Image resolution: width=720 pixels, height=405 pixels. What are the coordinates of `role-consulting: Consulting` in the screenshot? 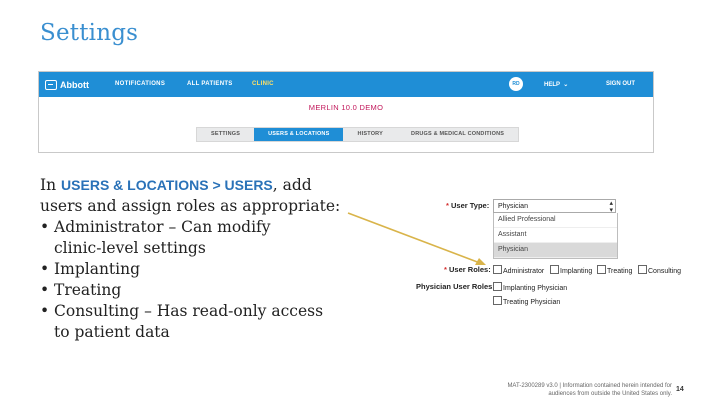 It's located at (659, 270).